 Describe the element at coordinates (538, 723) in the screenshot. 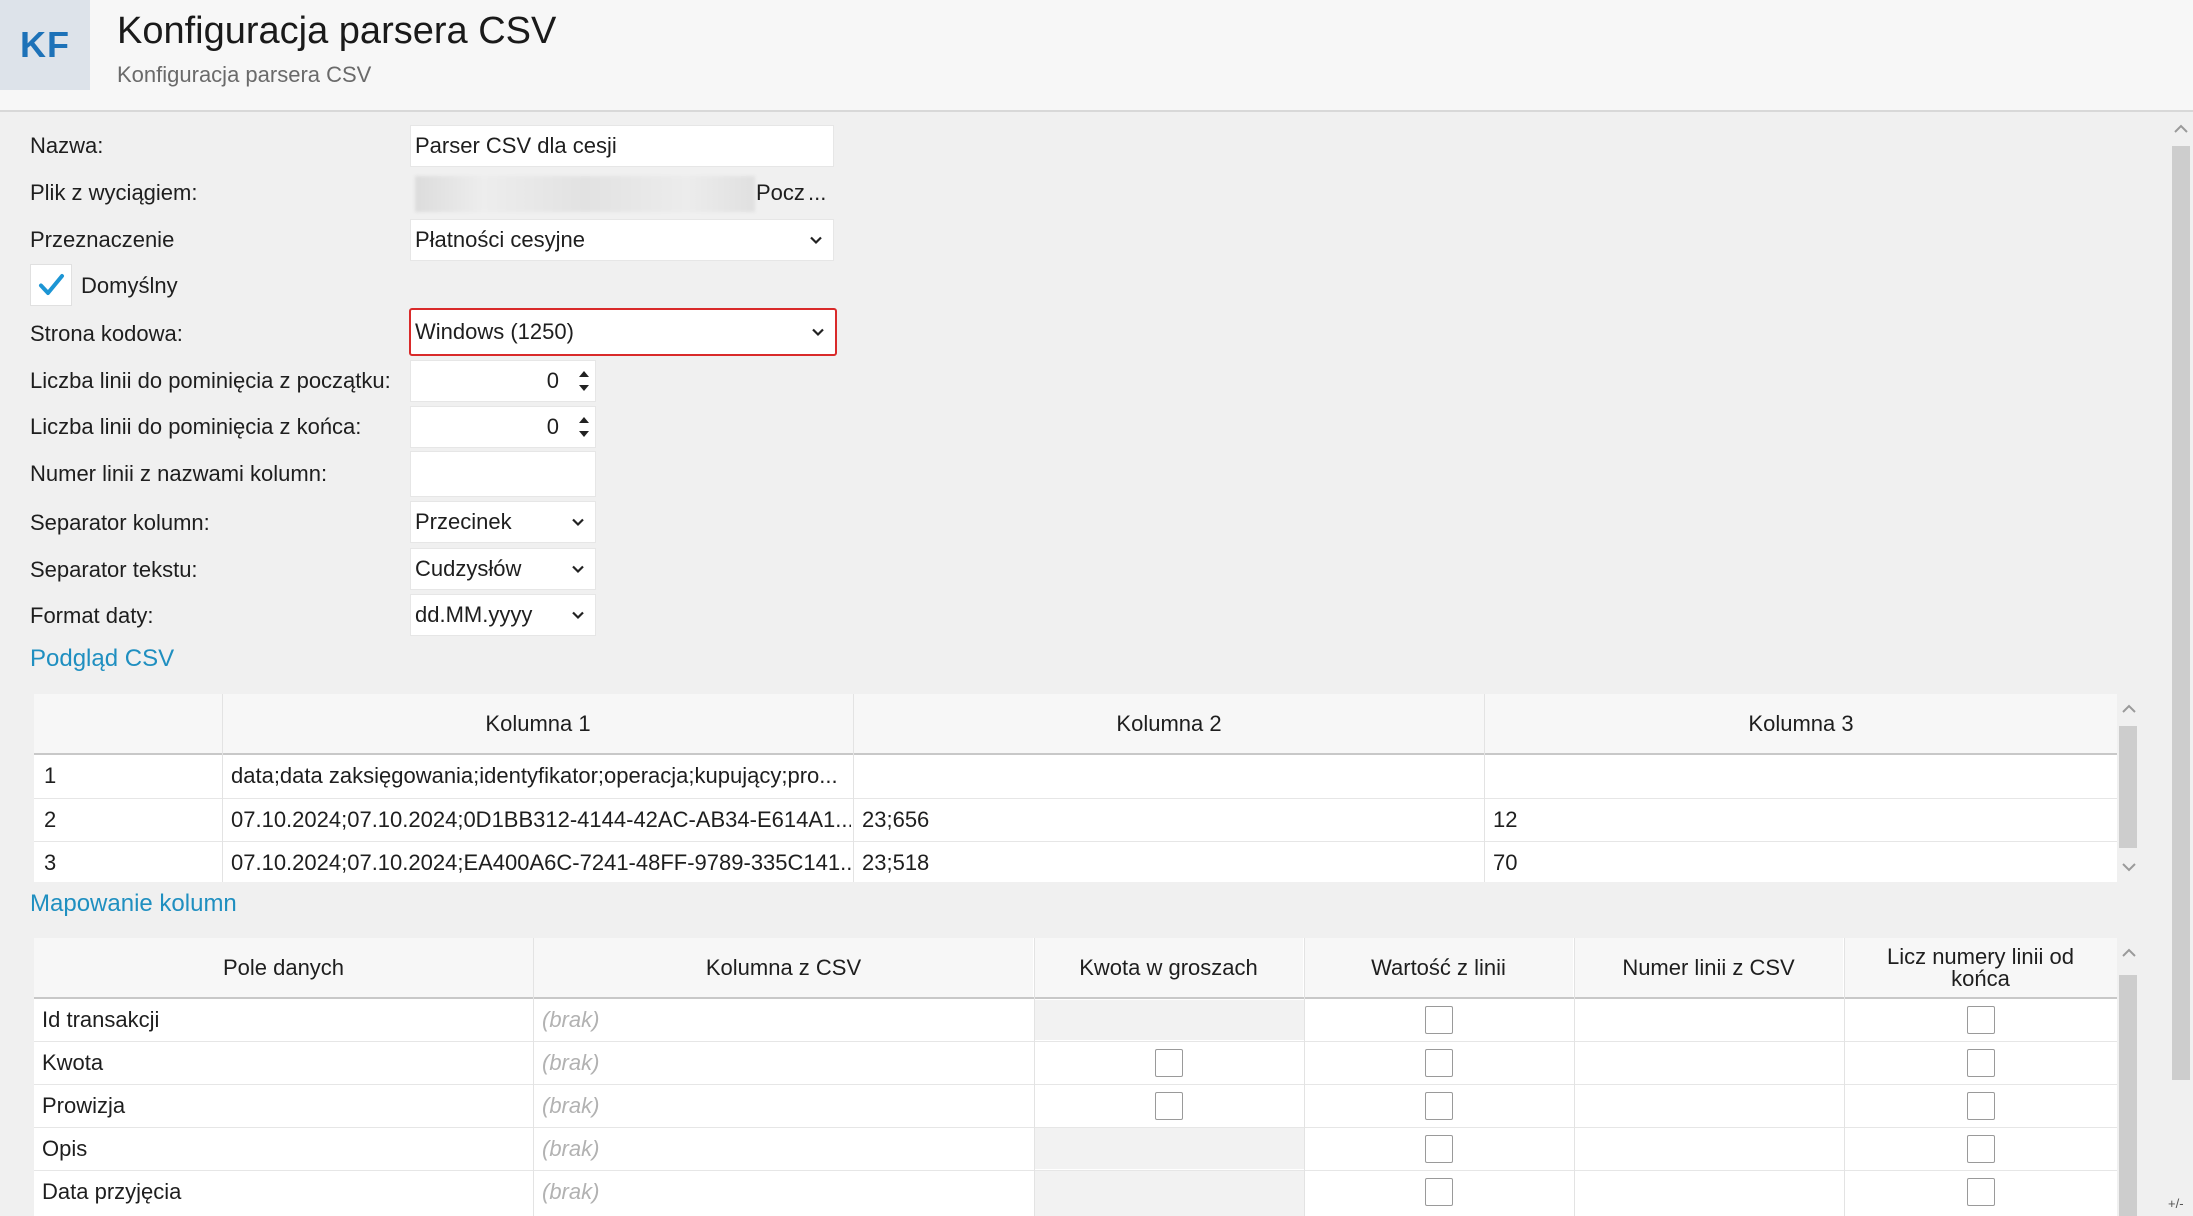

I see `preview-header-col1: Kolumna 1` at that location.